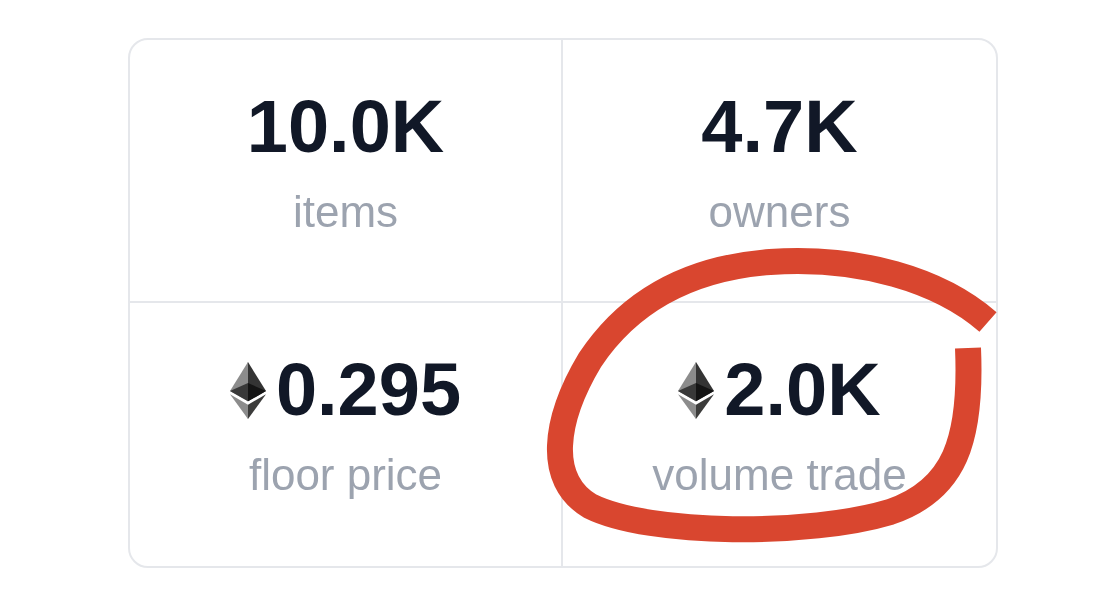  Describe the element at coordinates (779, 212) in the screenshot. I see `stat-label: owners` at that location.